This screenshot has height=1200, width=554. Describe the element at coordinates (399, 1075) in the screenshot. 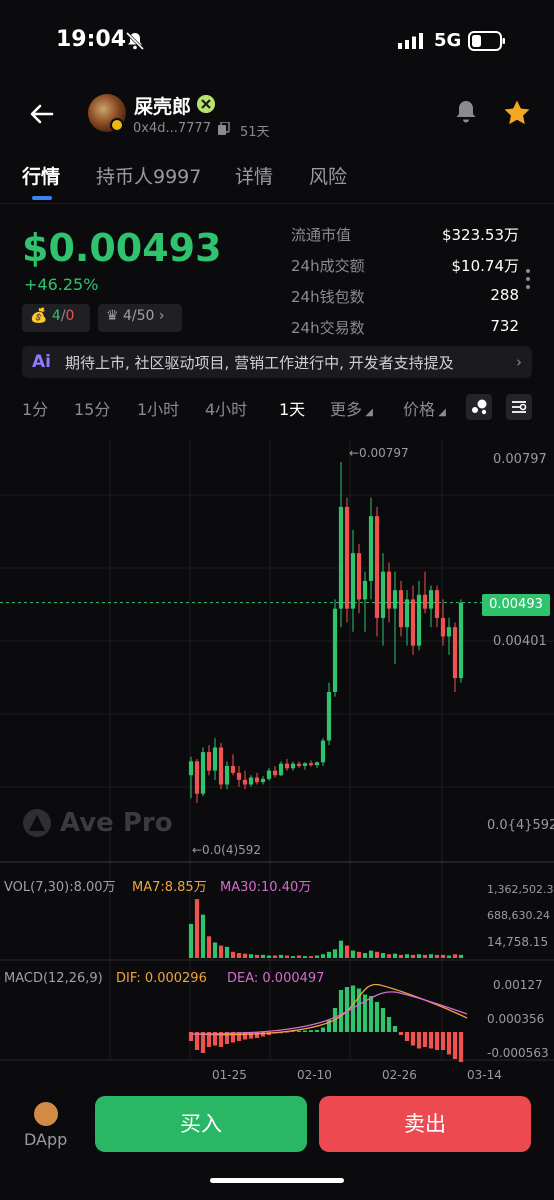

I see `date-label: 02-26` at that location.